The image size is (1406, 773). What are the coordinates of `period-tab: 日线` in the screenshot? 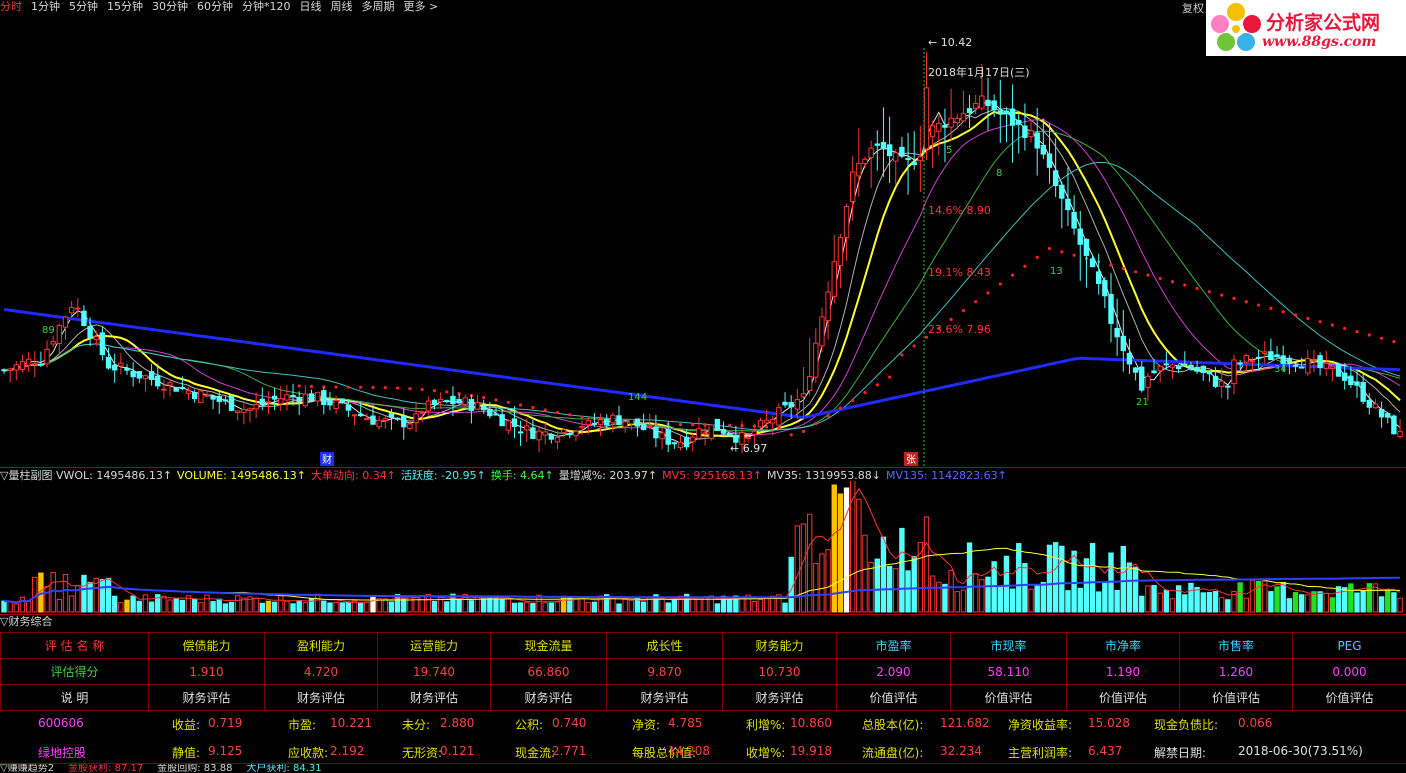 It's located at (311, 6).